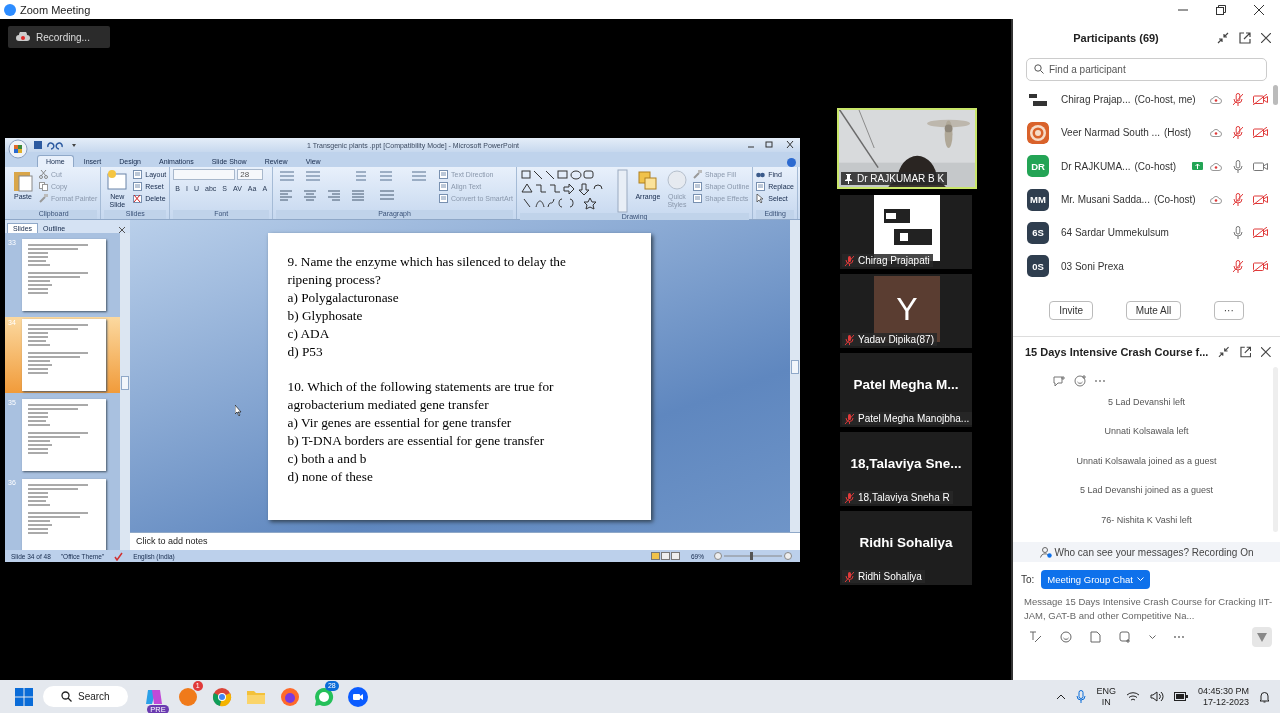 This screenshot has height=713, width=1280. Describe the element at coordinates (1038, 266) in the screenshot. I see `avatar: 0S` at that location.